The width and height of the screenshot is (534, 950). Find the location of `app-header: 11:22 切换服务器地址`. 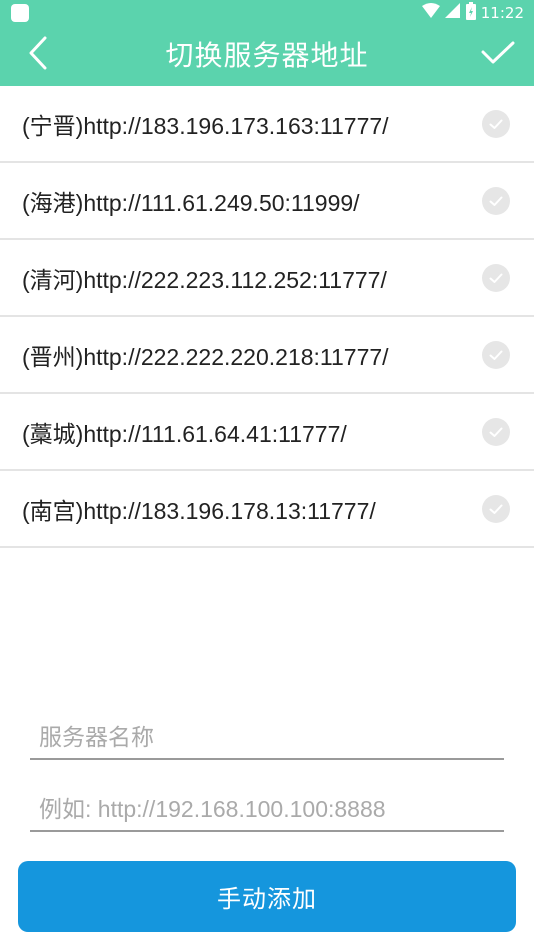

app-header: 11:22 切换服务器地址 is located at coordinates (267, 43).